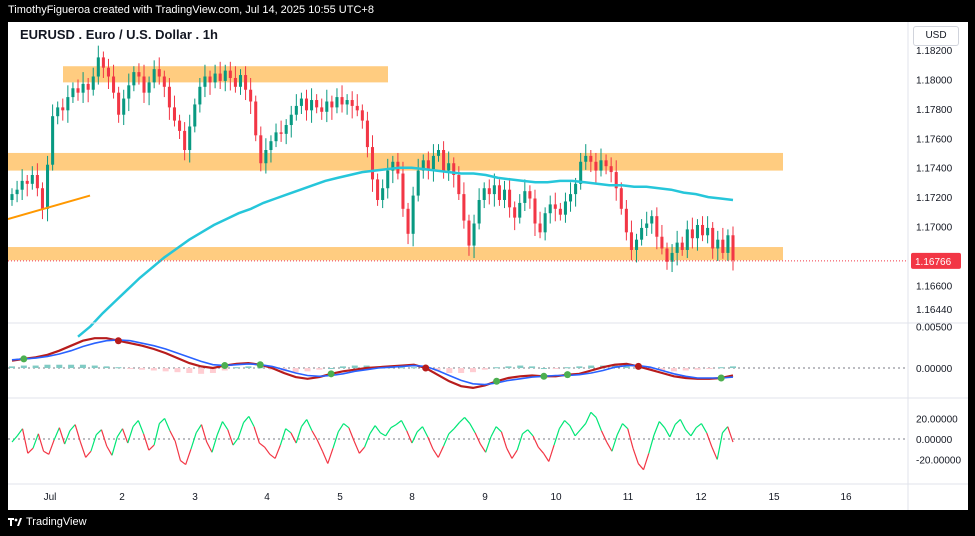  I want to click on time-tick-label: 16, so click(846, 497).